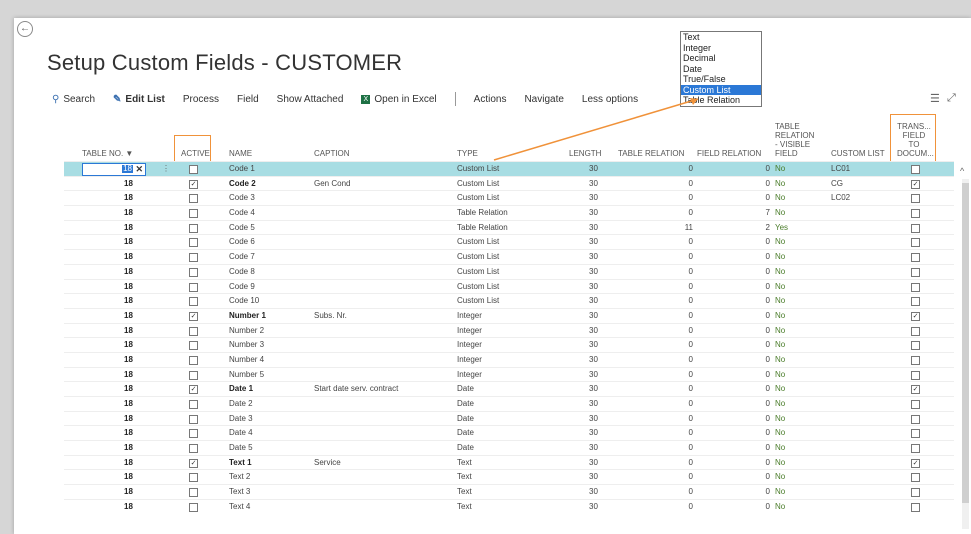 Image resolution: width=971 pixels, height=534 pixels. I want to click on col-table-no: TABLE NO. ▼, so click(107, 153).